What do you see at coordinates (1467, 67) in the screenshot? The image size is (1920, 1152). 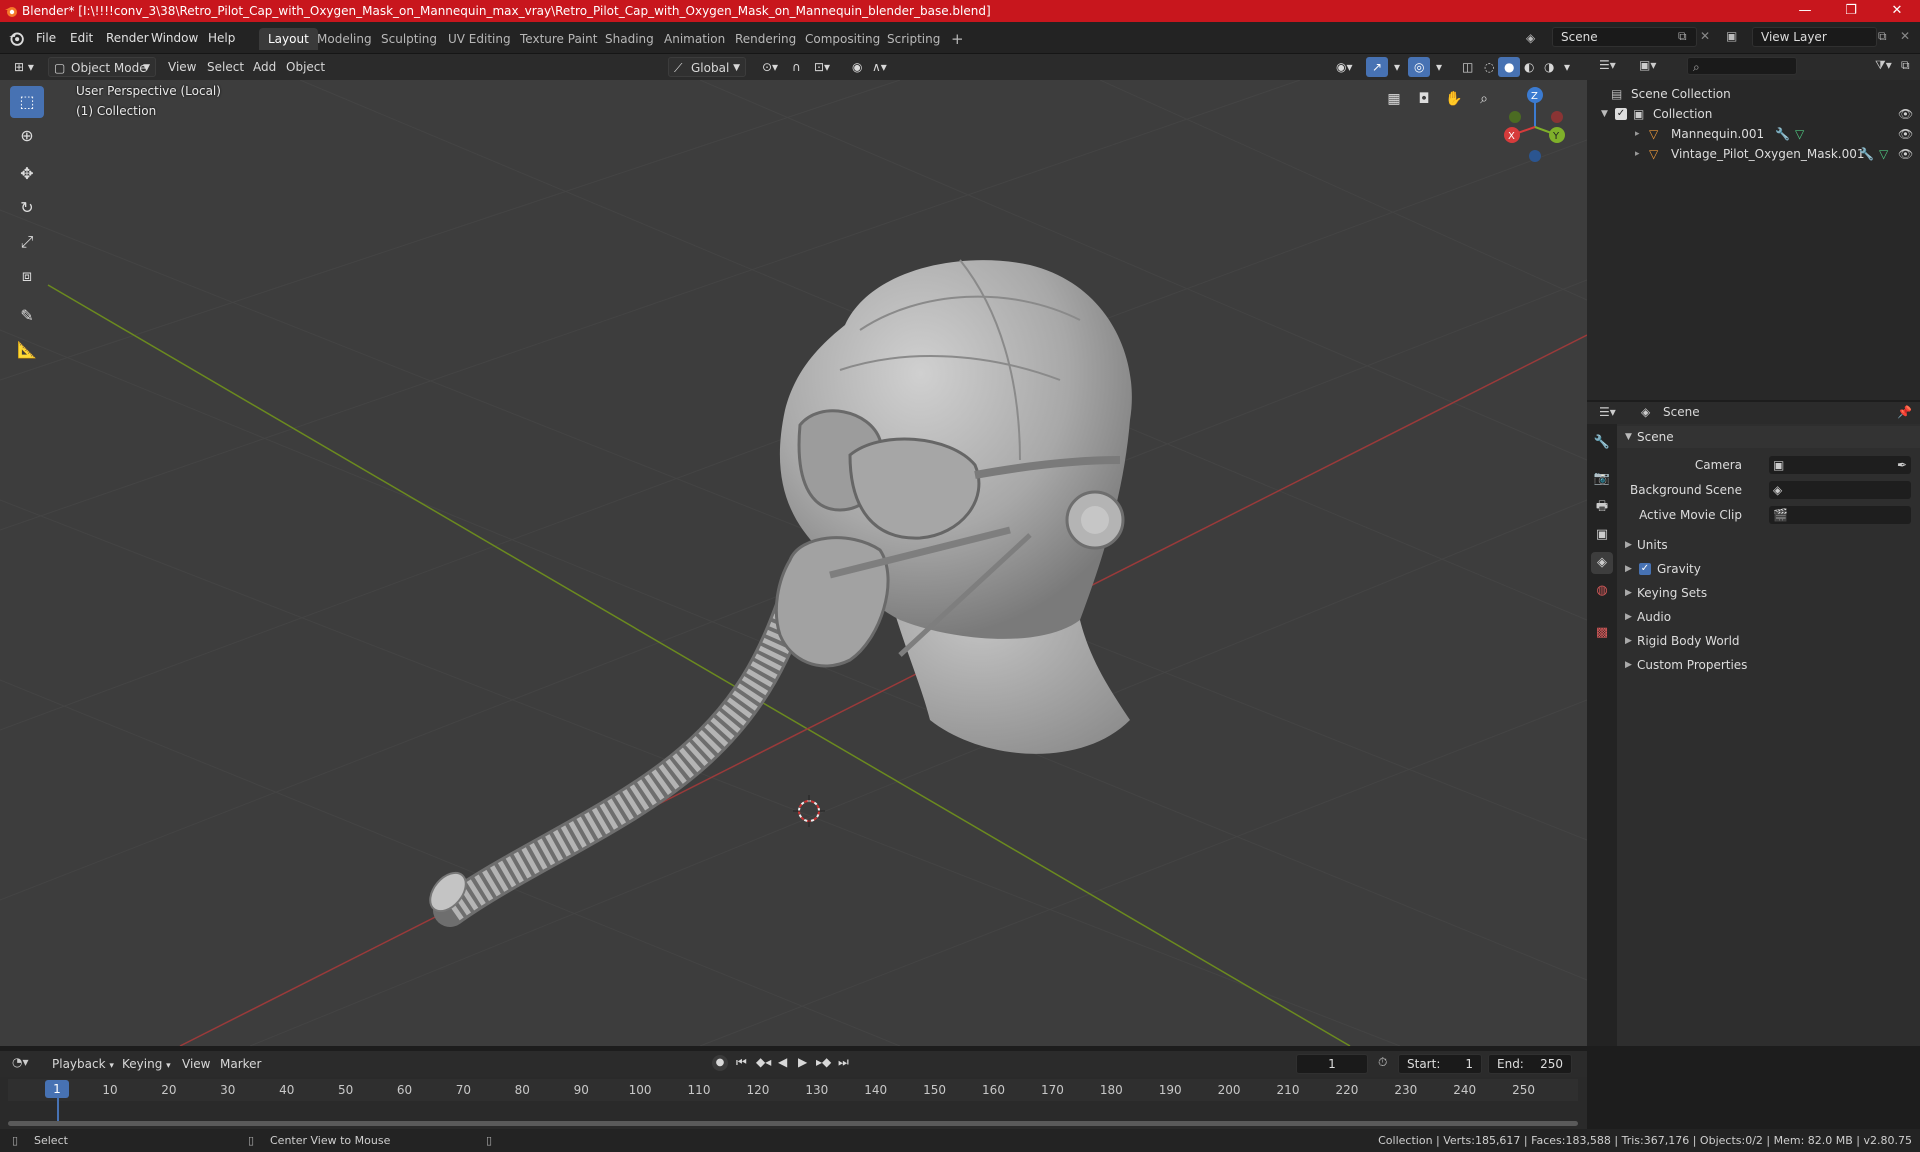 I see `xray-toggle: ◫` at bounding box center [1467, 67].